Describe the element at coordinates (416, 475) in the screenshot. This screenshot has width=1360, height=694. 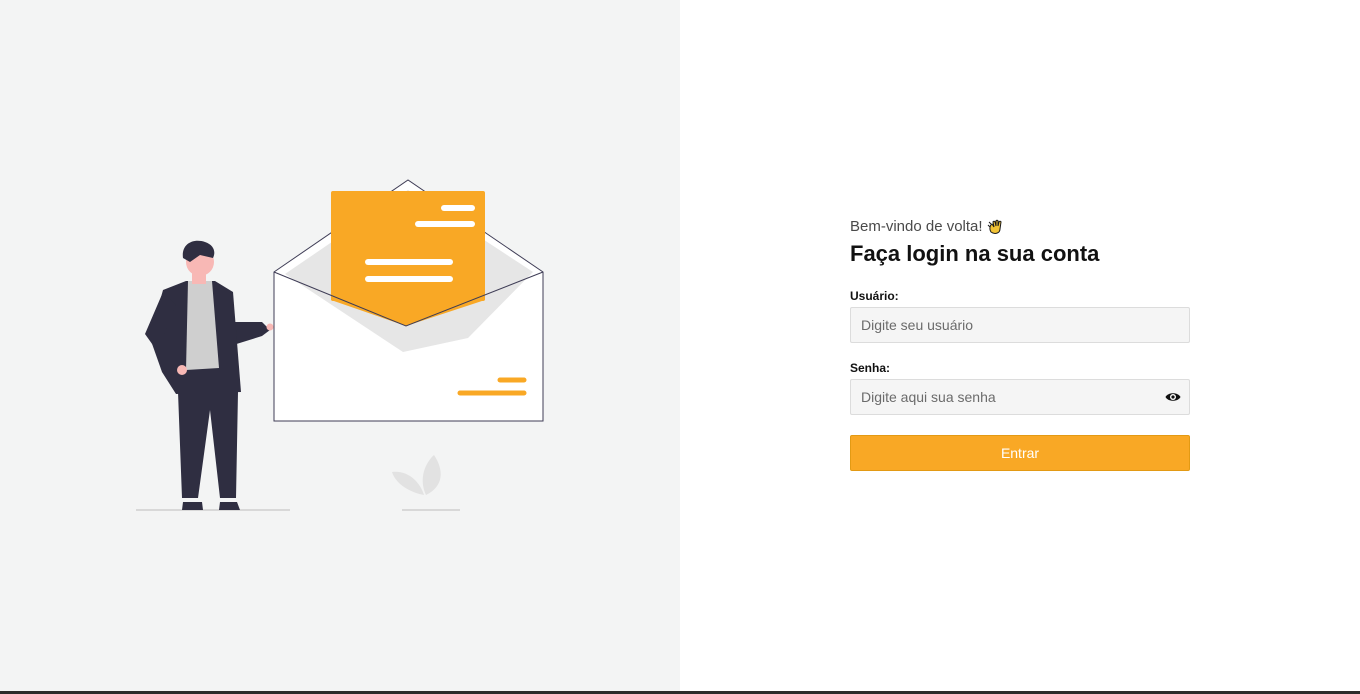
I see `leaves-icon` at that location.